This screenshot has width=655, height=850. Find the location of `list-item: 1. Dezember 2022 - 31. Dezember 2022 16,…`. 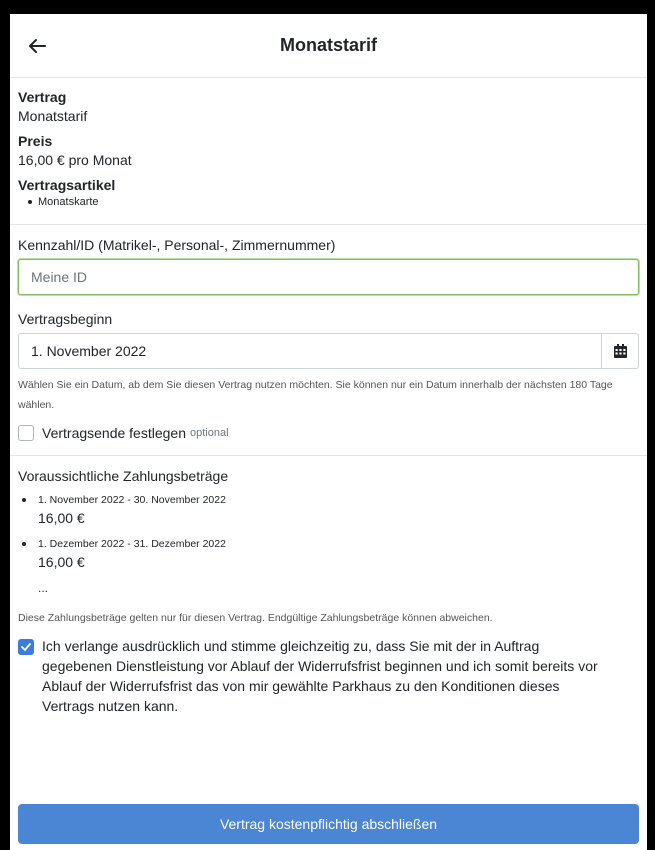

list-item: 1. Dezember 2022 - 31. Dezember 2022 16,… is located at coordinates (328, 554).